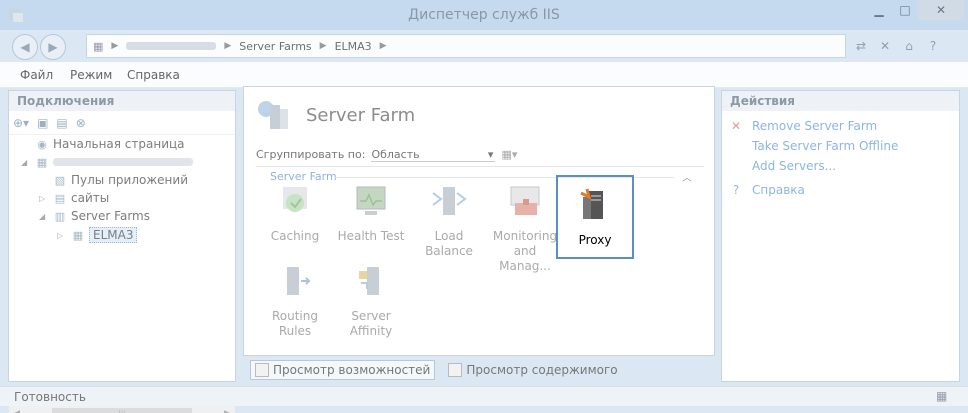 Image resolution: width=968 pixels, height=413 pixels. What do you see at coordinates (60, 216) in the screenshot?
I see `server-farms-icon: ▥` at bounding box center [60, 216].